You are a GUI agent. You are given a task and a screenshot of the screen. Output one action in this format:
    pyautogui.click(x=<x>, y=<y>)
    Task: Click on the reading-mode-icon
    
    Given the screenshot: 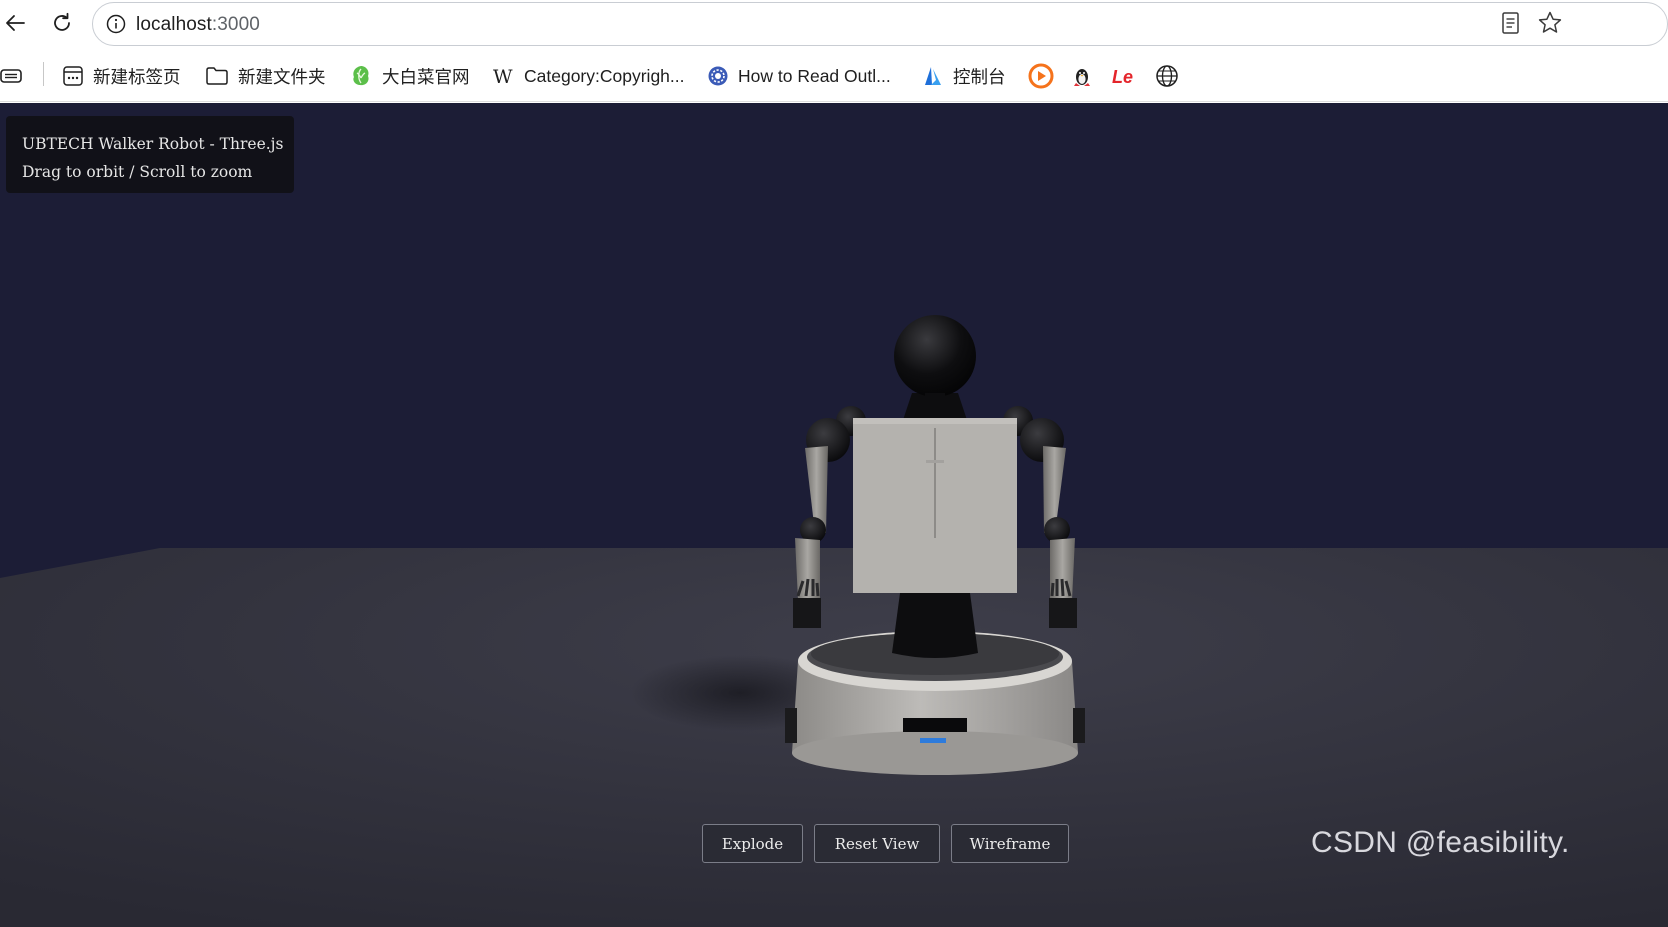 What is the action you would take?
    pyautogui.click(x=1511, y=23)
    